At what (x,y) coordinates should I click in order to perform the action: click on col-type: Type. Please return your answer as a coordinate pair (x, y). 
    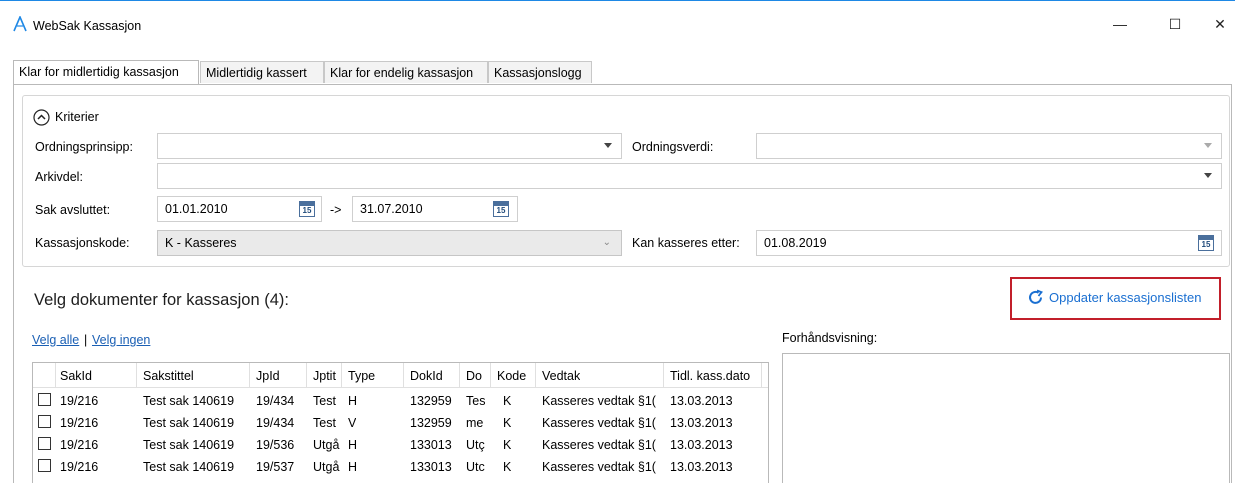
    Looking at the image, I should click on (361, 376).